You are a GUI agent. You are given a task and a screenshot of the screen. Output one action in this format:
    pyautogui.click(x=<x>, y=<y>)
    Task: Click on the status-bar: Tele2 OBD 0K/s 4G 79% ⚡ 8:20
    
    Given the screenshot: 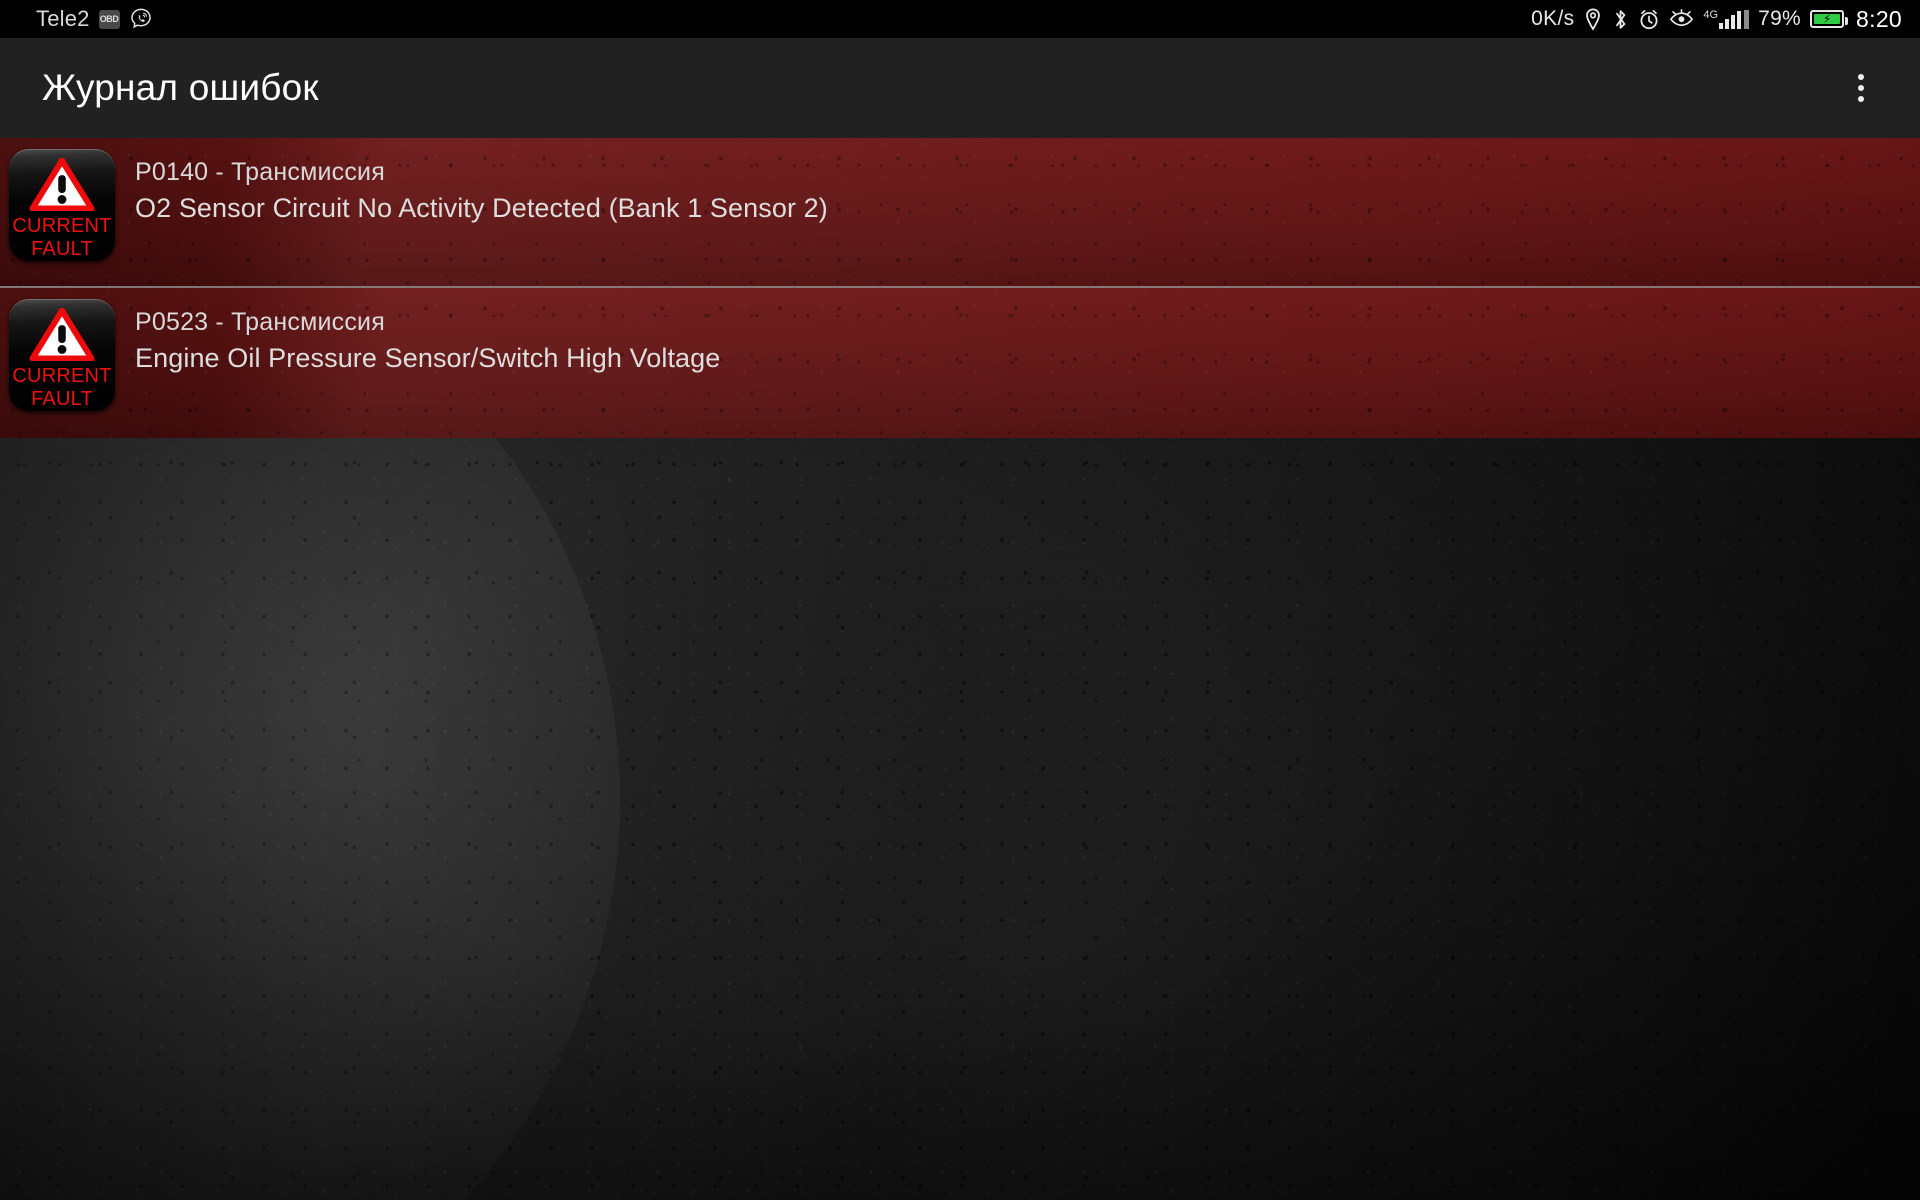 What is the action you would take?
    pyautogui.click(x=960, y=19)
    